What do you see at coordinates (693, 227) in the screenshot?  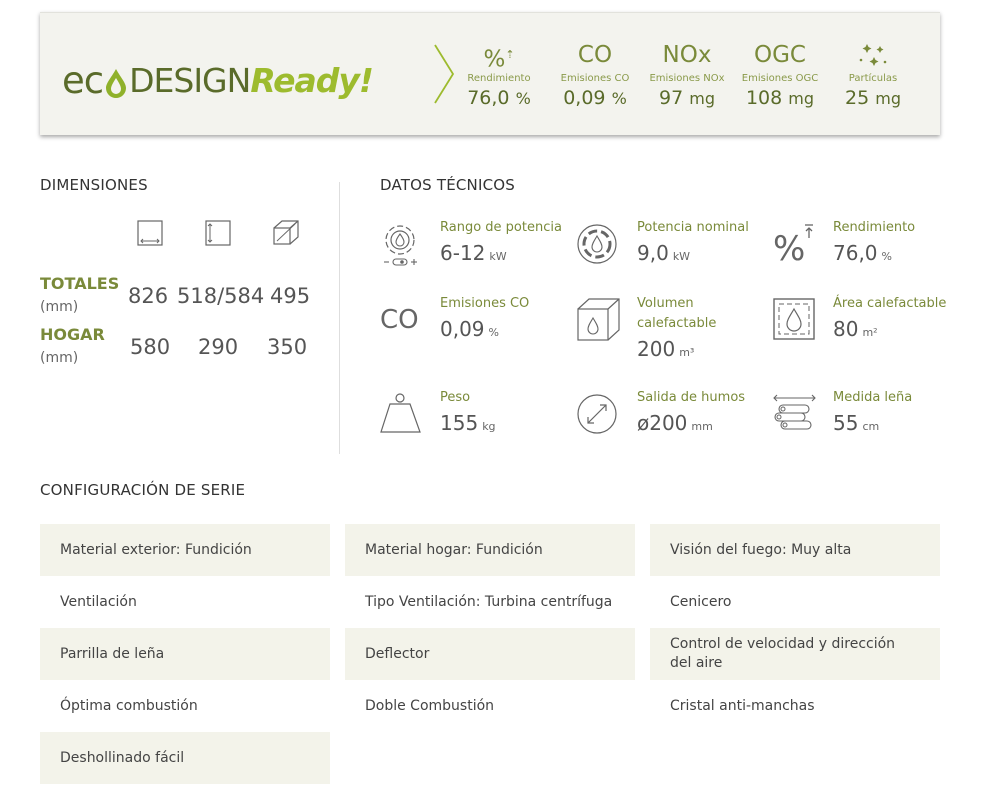 I see `tech-label: Potencia nominal` at bounding box center [693, 227].